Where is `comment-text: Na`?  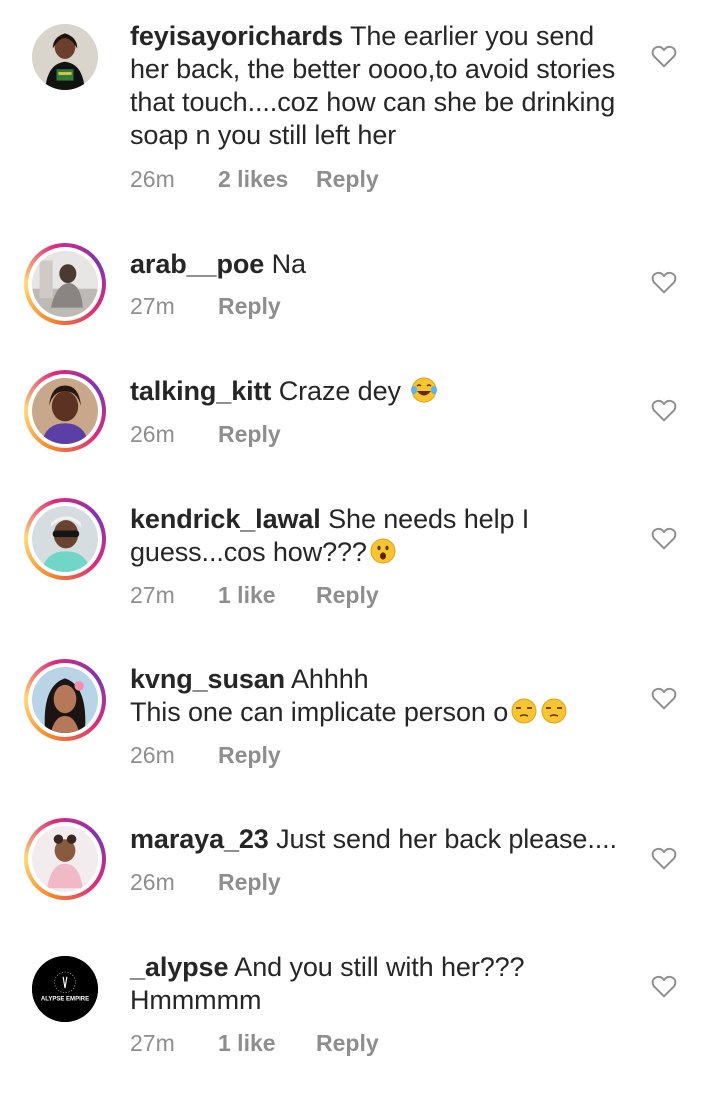
comment-text: Na is located at coordinates (288, 264).